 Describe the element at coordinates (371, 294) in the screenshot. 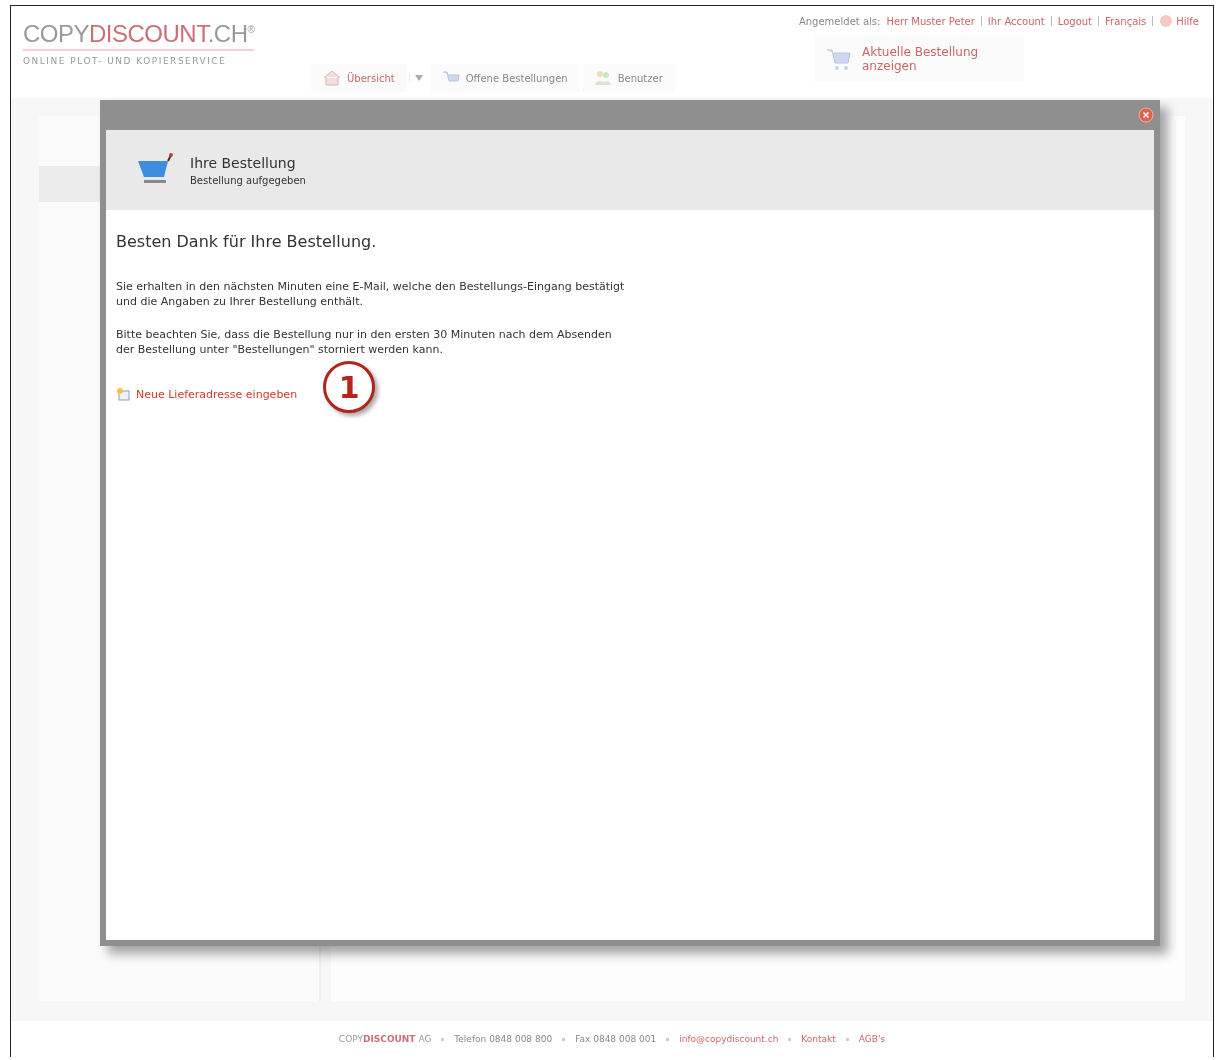

I see `info-paragraph: Sie erhalten in den nächsten Minuten eine E-Mail, welche den Bestellungs-Eingang bestätigt und die Angaben zu Ihrer Bestellung enthält.` at that location.